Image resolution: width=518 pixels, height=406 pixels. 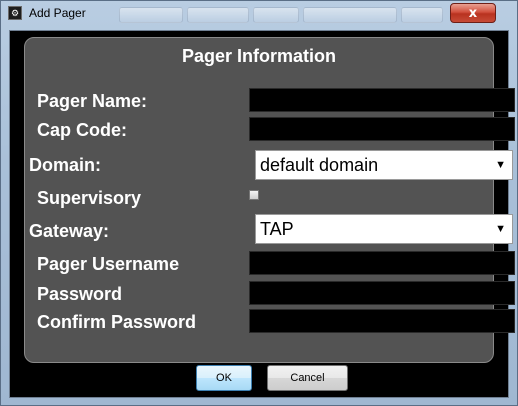 What do you see at coordinates (254, 195) in the screenshot?
I see `supervisory-checkbox` at bounding box center [254, 195].